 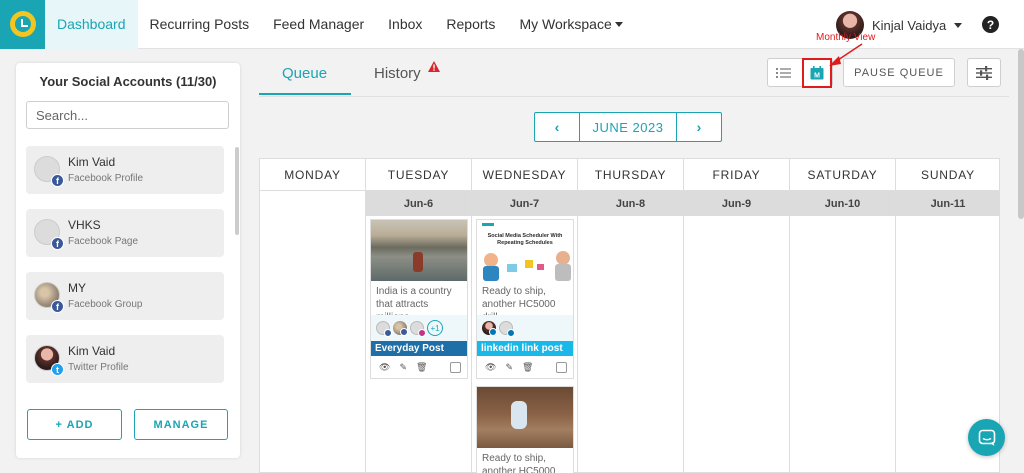 What do you see at coordinates (84, 225) in the screenshot?
I see `account-name: VHKS` at bounding box center [84, 225].